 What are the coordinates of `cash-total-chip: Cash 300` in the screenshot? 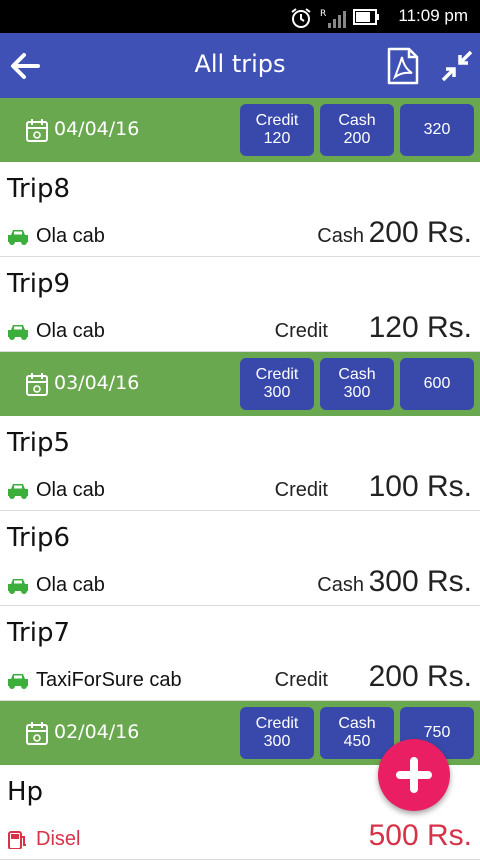 It's located at (357, 384).